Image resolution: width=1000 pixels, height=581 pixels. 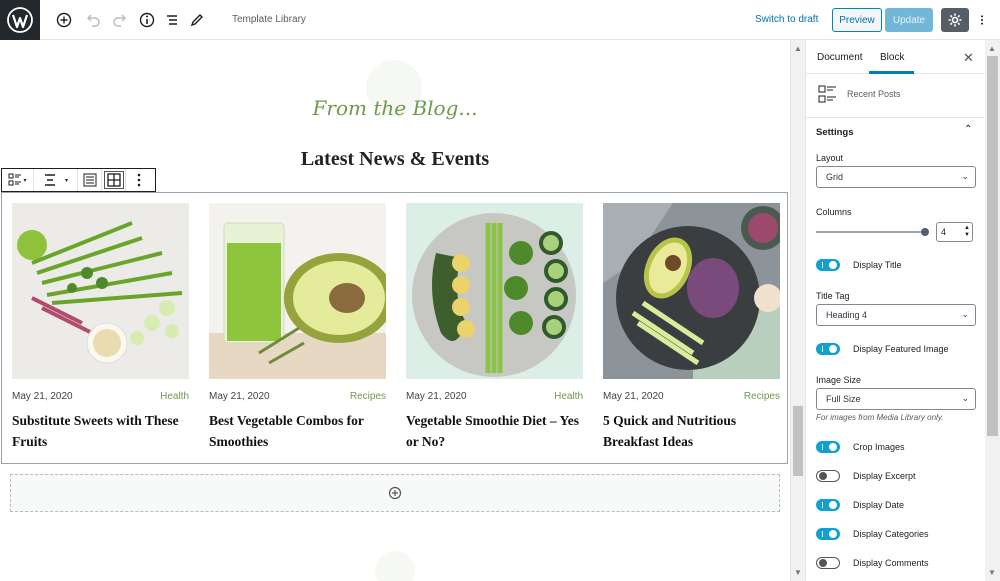 I want to click on gear-icon, so click(x=955, y=20).